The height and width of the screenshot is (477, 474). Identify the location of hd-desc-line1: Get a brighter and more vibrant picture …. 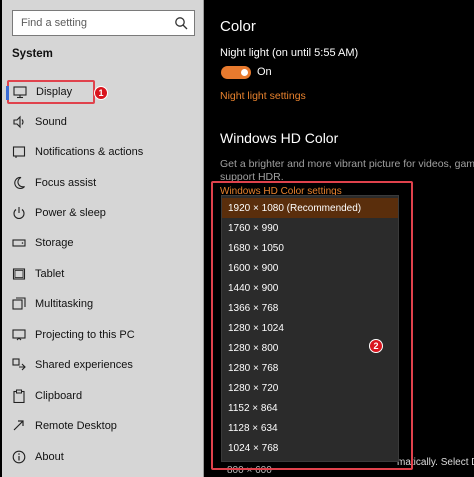
(347, 164).